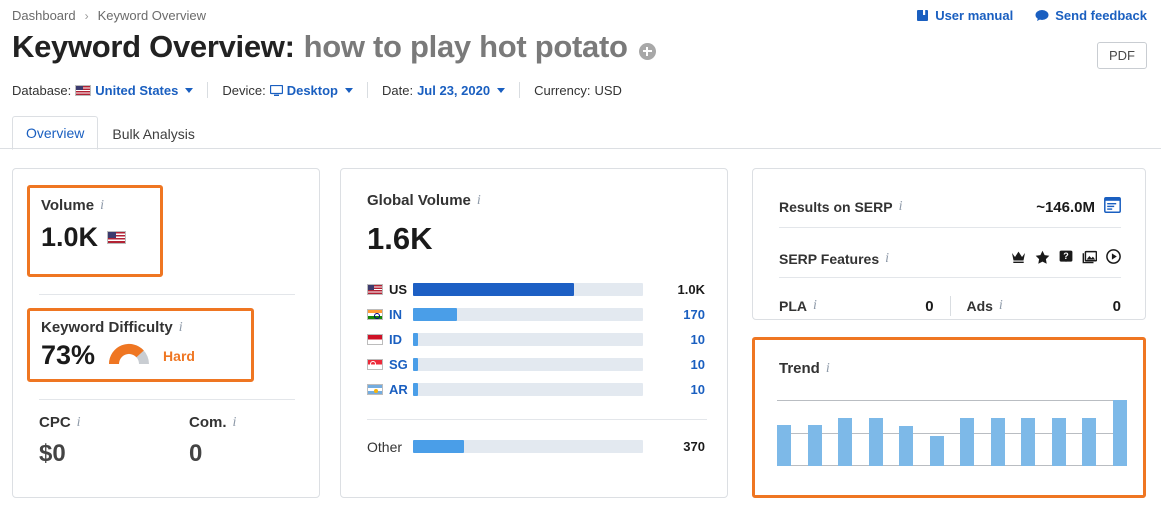 The width and height of the screenshot is (1161, 517). What do you see at coordinates (375, 364) in the screenshot?
I see `sg-flag-icon` at bounding box center [375, 364].